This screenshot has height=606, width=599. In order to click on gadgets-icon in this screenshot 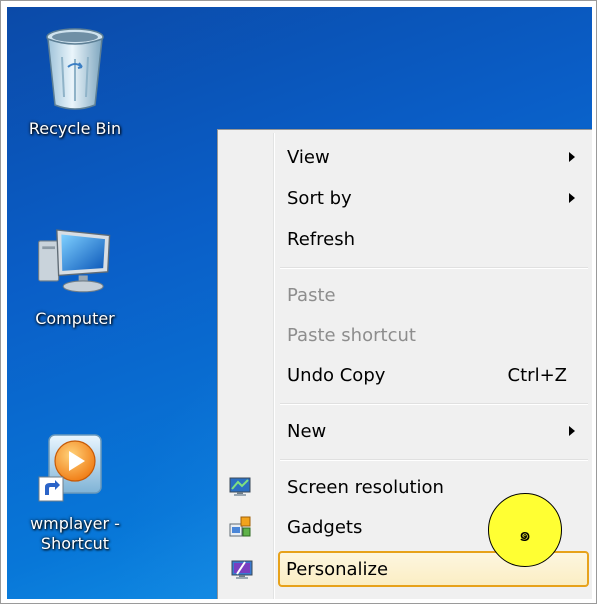, I will do `click(240, 527)`.